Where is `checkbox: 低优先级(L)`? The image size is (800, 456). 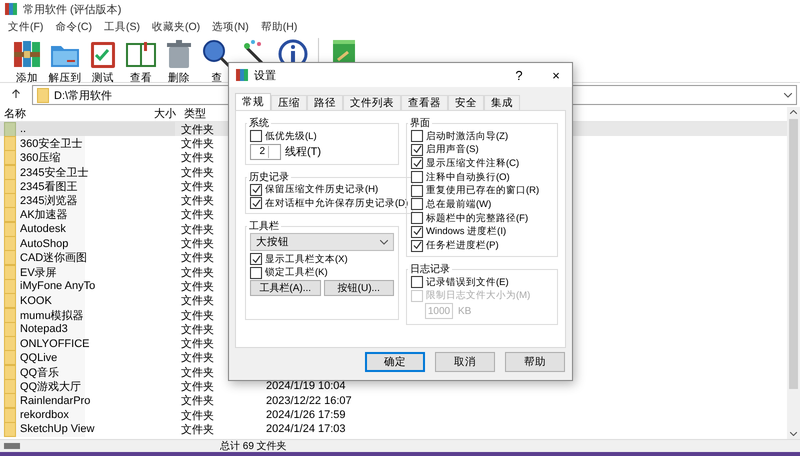
checkbox: 低优先级(L) is located at coordinates (322, 136).